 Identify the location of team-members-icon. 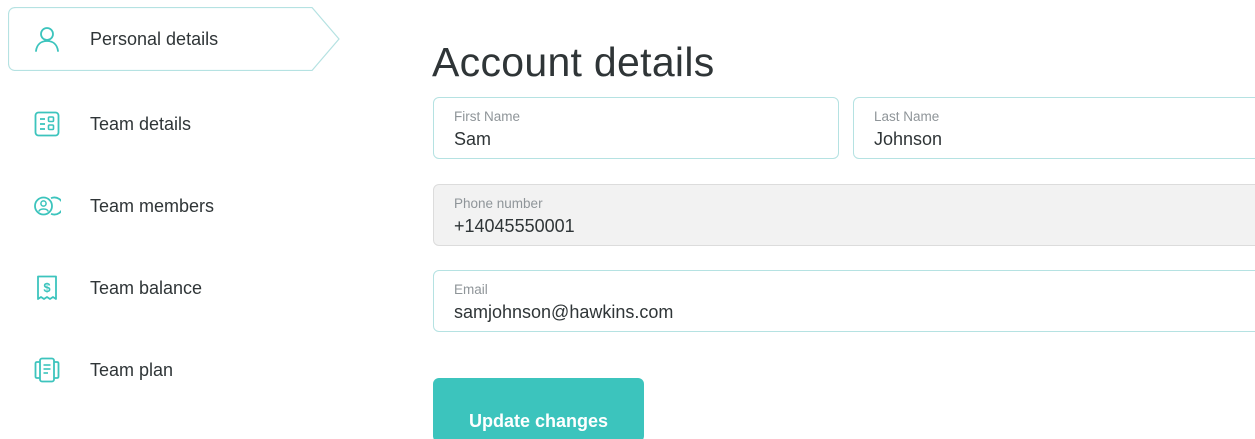
(47, 206).